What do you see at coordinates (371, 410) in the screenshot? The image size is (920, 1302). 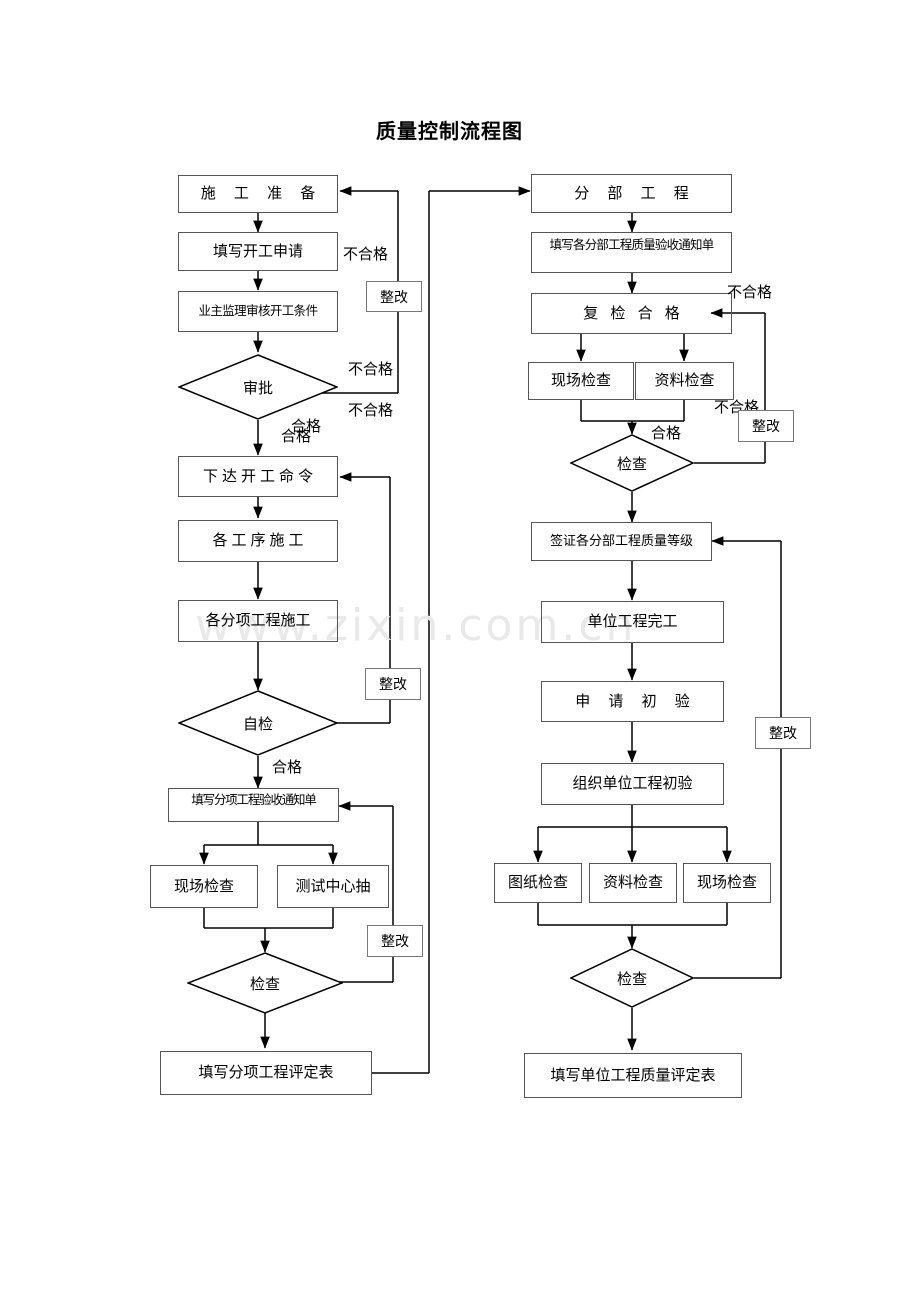 I see `edge-label-fail-approve-2: 不合格` at bounding box center [371, 410].